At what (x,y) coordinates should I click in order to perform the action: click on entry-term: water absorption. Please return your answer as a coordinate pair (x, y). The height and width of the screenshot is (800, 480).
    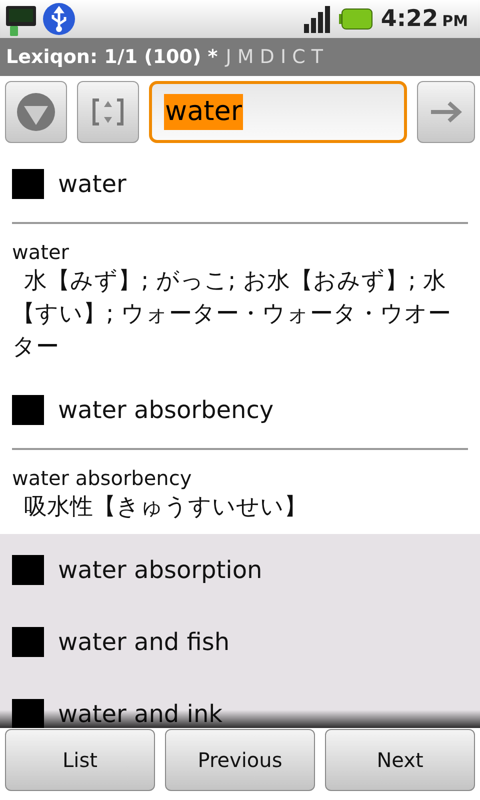
    Looking at the image, I should click on (160, 570).